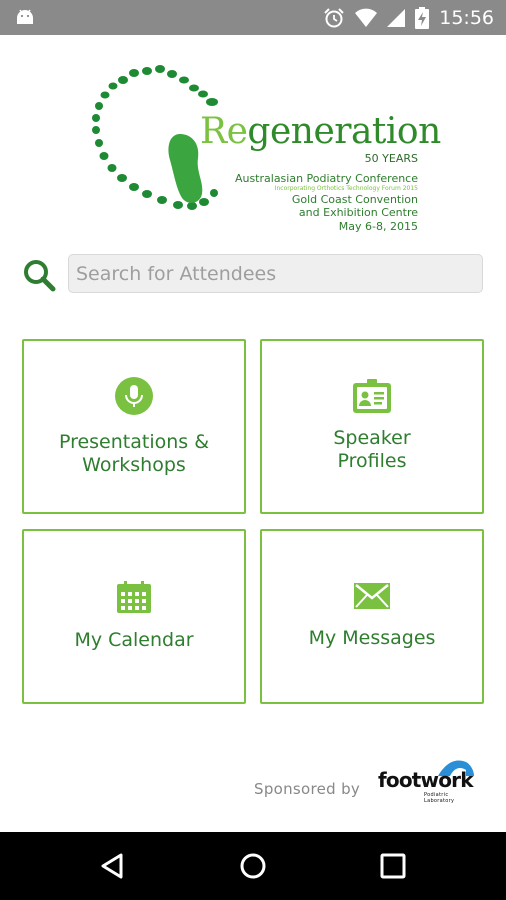  I want to click on back-icon, so click(113, 866).